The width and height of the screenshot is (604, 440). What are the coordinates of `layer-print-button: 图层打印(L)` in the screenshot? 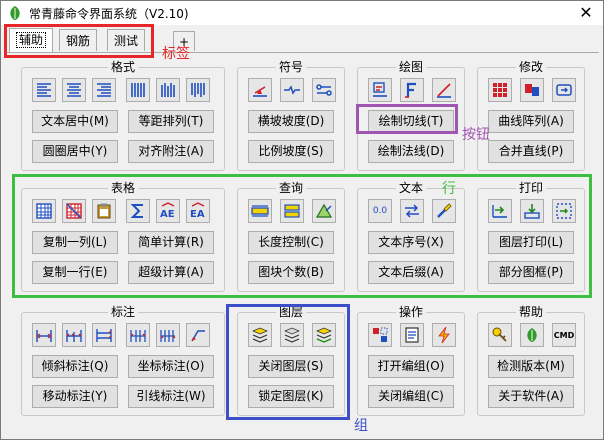 It's located at (531, 242).